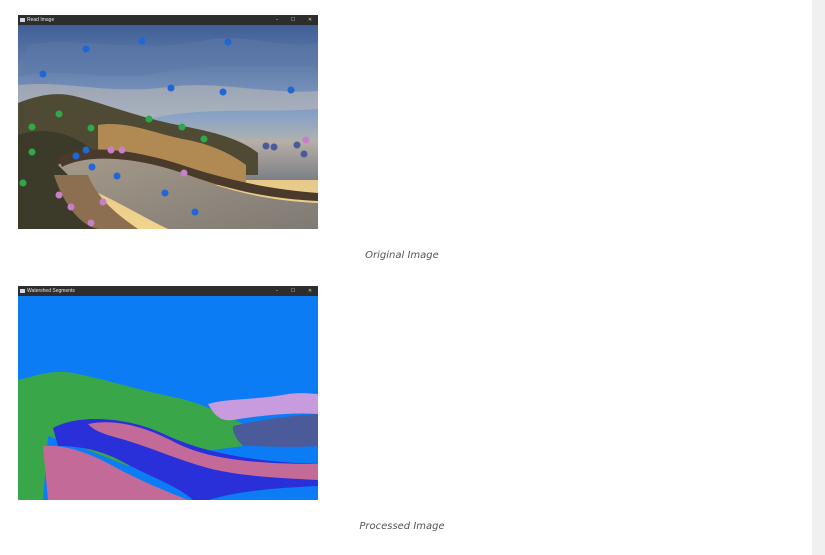  I want to click on window-titlebar: Read Image – ☐ ✕, so click(168, 20).